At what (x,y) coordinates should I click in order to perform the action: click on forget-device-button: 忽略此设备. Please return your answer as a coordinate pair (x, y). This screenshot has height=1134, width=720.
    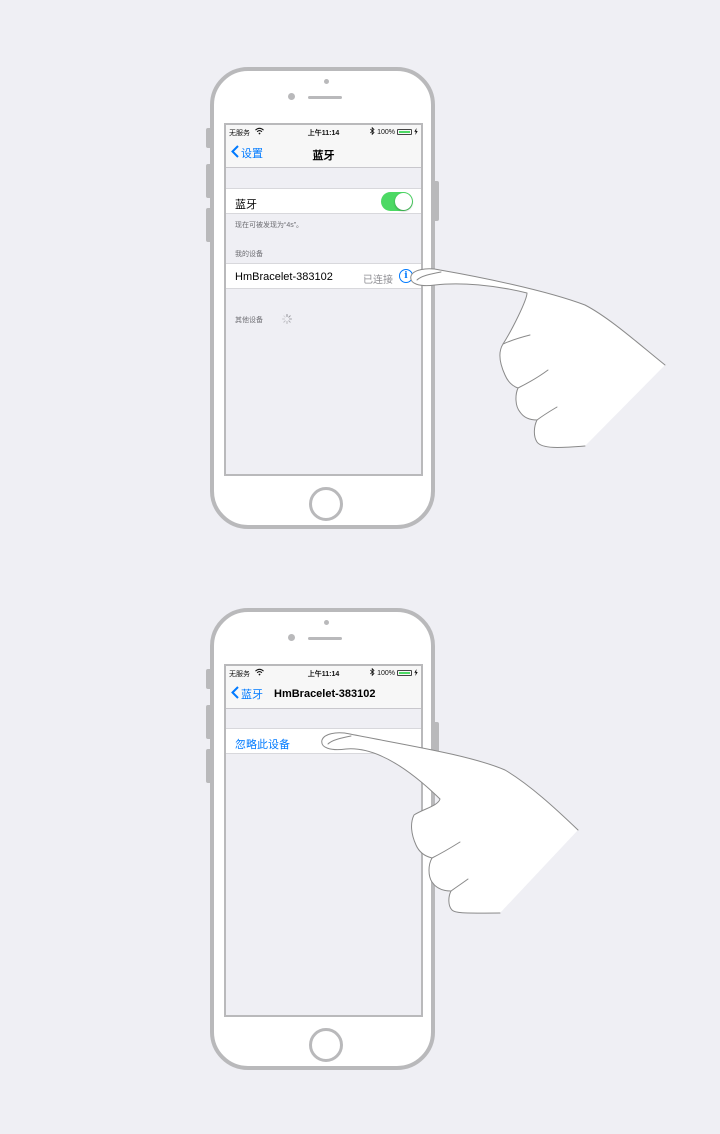
    Looking at the image, I should click on (262, 744).